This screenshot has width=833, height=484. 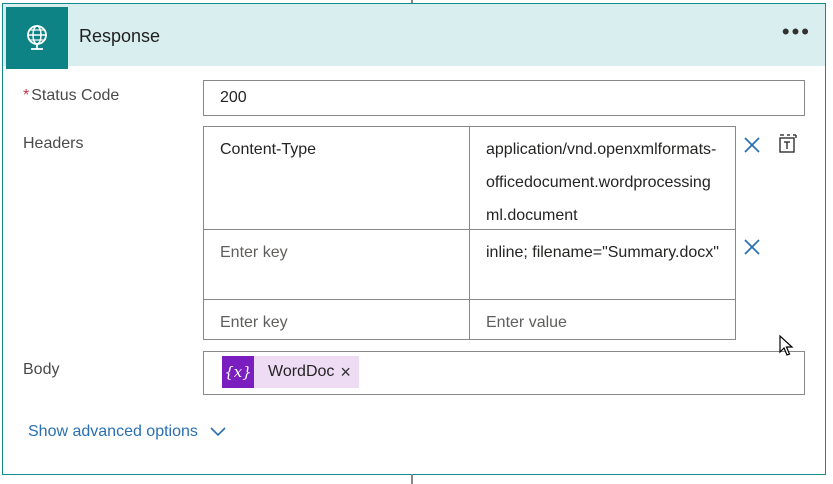 I want to click on required-marker: *, so click(x=26, y=95).